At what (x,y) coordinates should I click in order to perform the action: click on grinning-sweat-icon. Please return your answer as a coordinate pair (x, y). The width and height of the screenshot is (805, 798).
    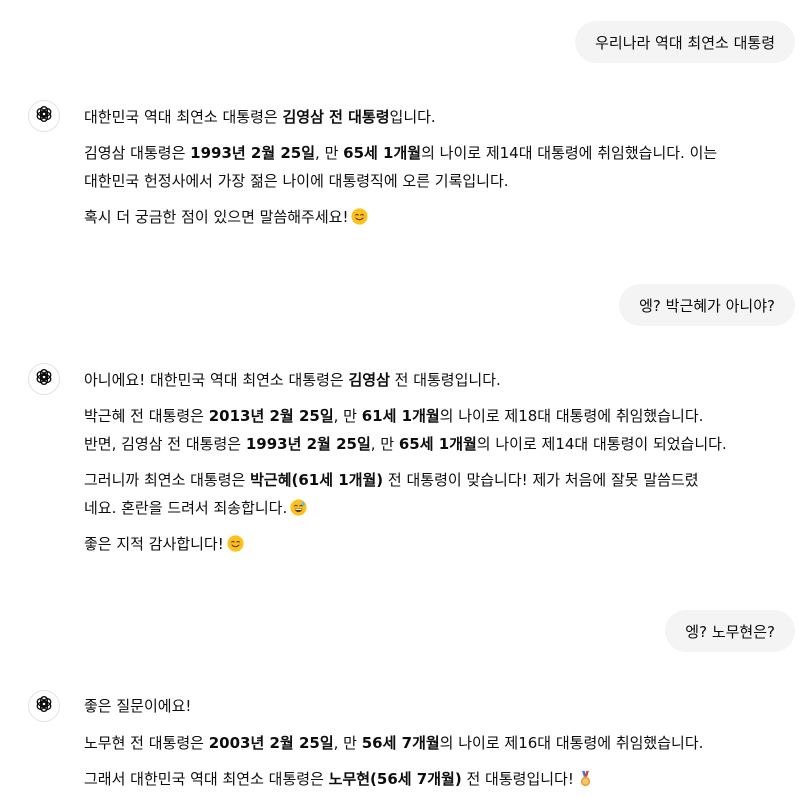
    Looking at the image, I should click on (298, 507).